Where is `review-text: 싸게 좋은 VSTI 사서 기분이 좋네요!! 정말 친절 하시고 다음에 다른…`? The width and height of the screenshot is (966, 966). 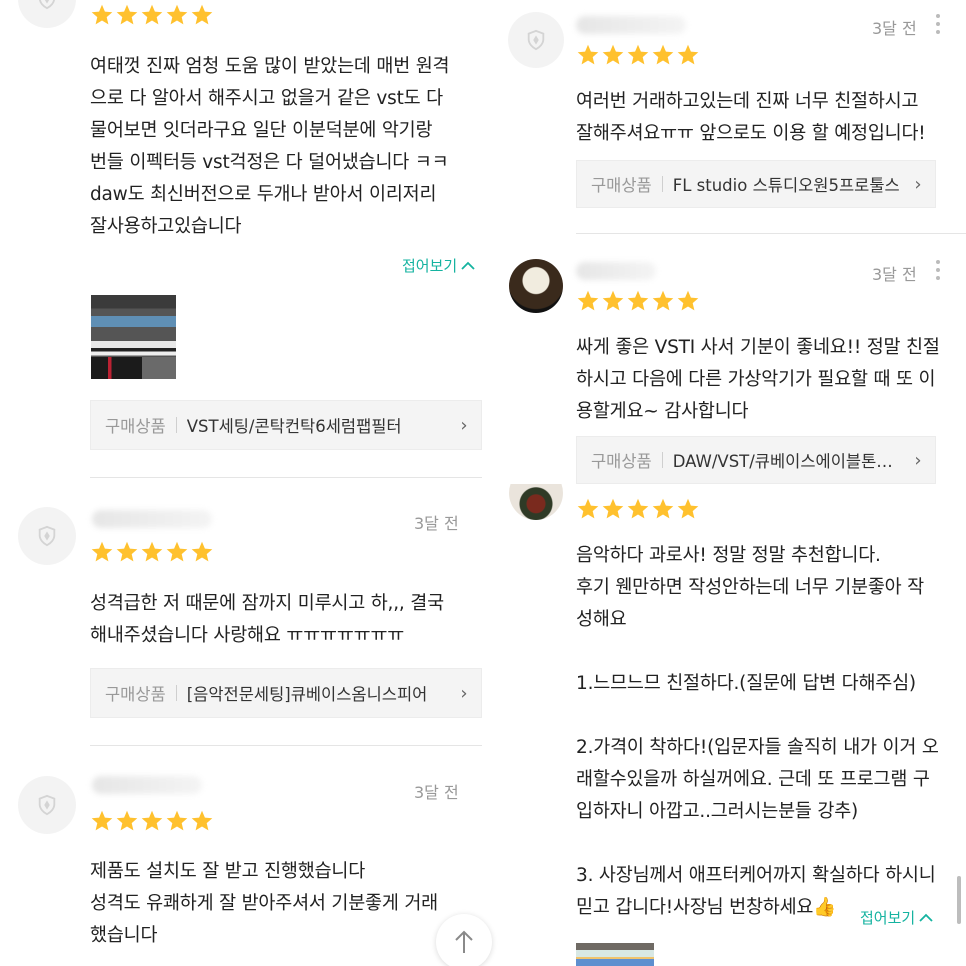
review-text: 싸게 좋은 VSTI 사서 기분이 좋네요!! 정말 친절 하시고 다음에 다른… is located at coordinates (758, 379).